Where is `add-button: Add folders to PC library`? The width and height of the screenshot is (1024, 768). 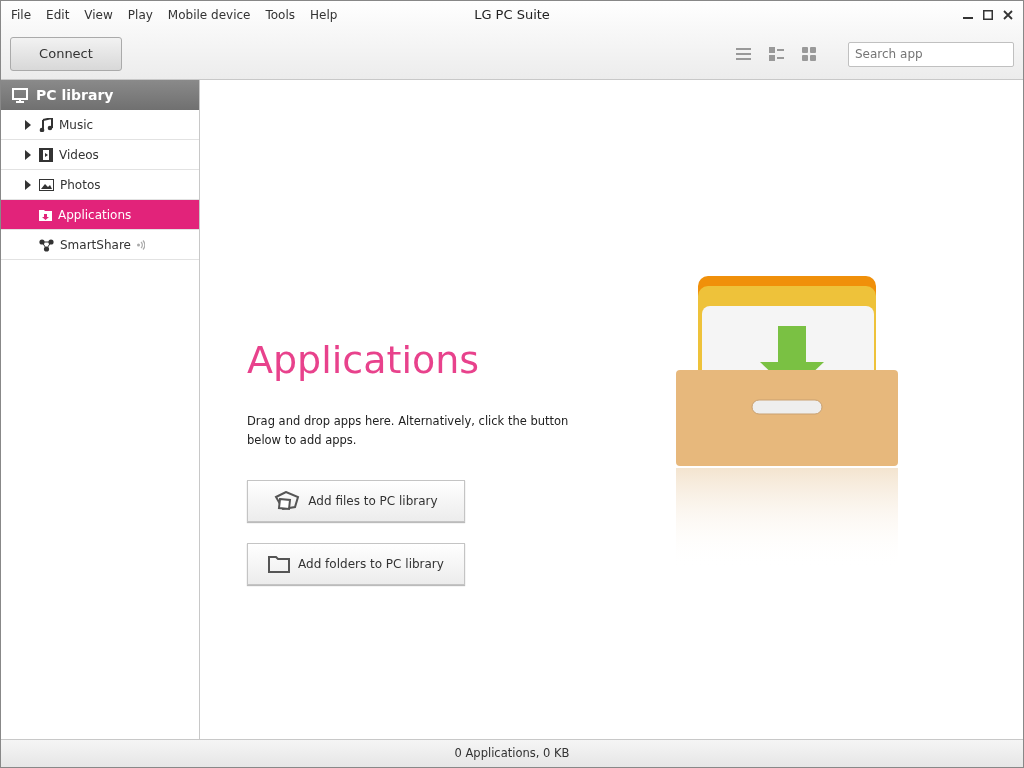
add-button: Add folders to PC library is located at coordinates (356, 563).